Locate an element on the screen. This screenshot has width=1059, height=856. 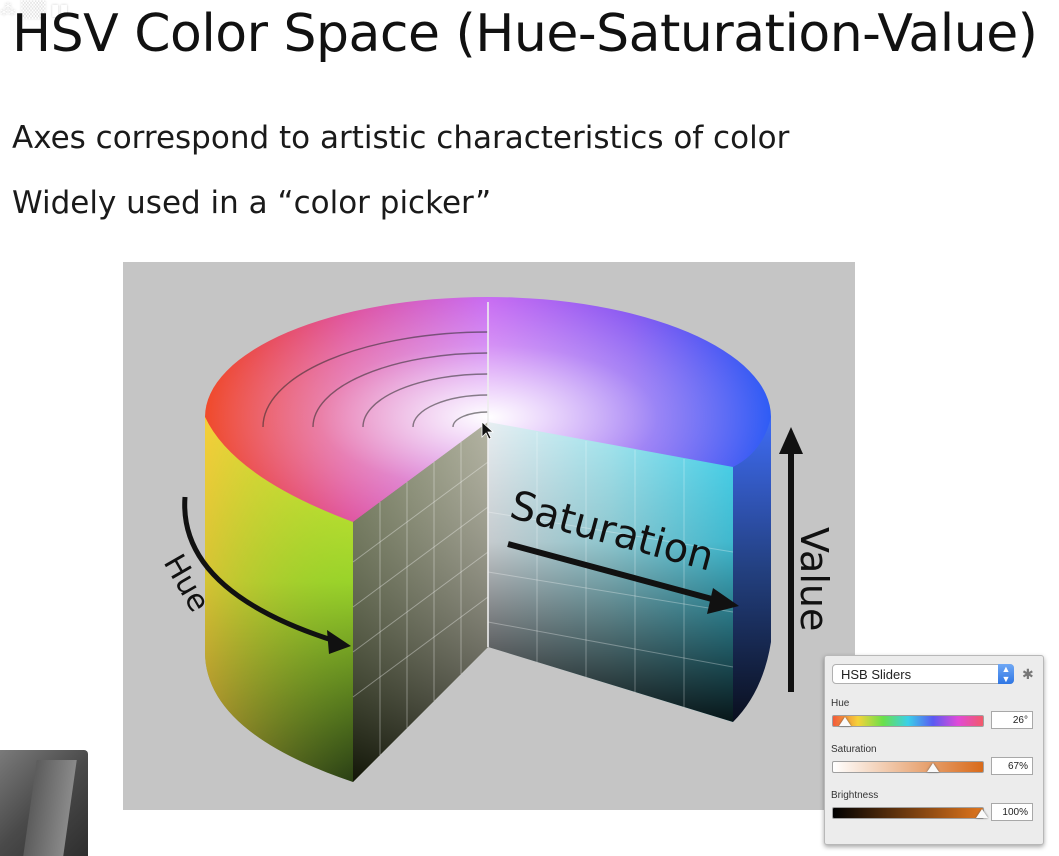
hue-label: Hue is located at coordinates (840, 703).